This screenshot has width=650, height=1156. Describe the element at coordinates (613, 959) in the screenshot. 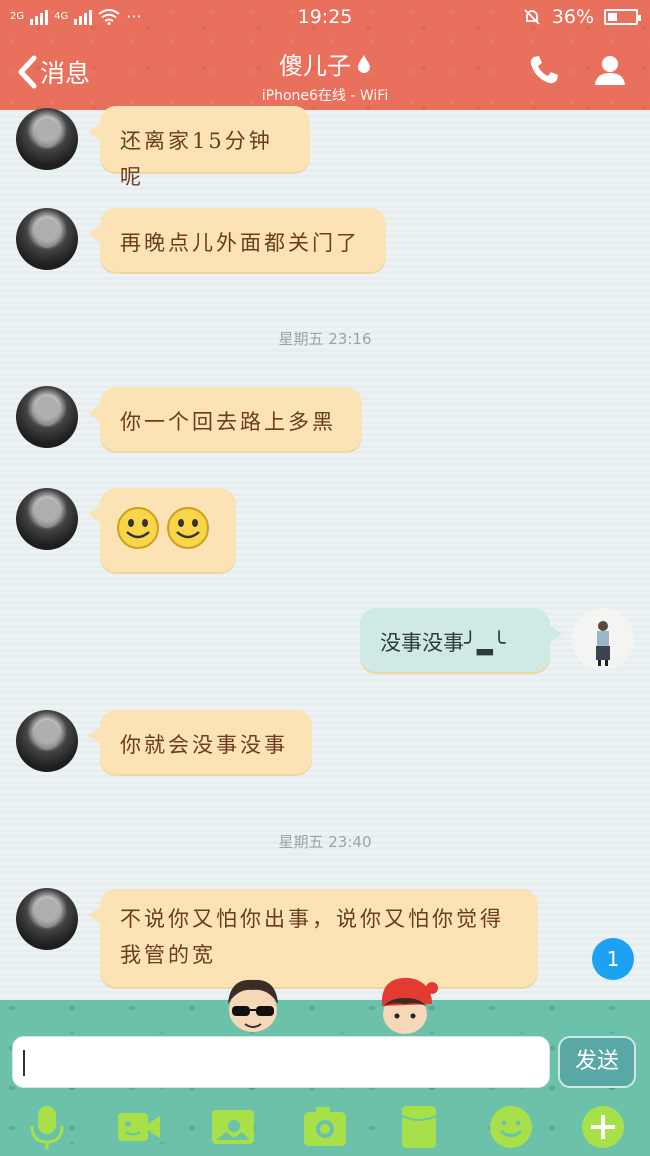

I see `unread-badge: 1` at that location.